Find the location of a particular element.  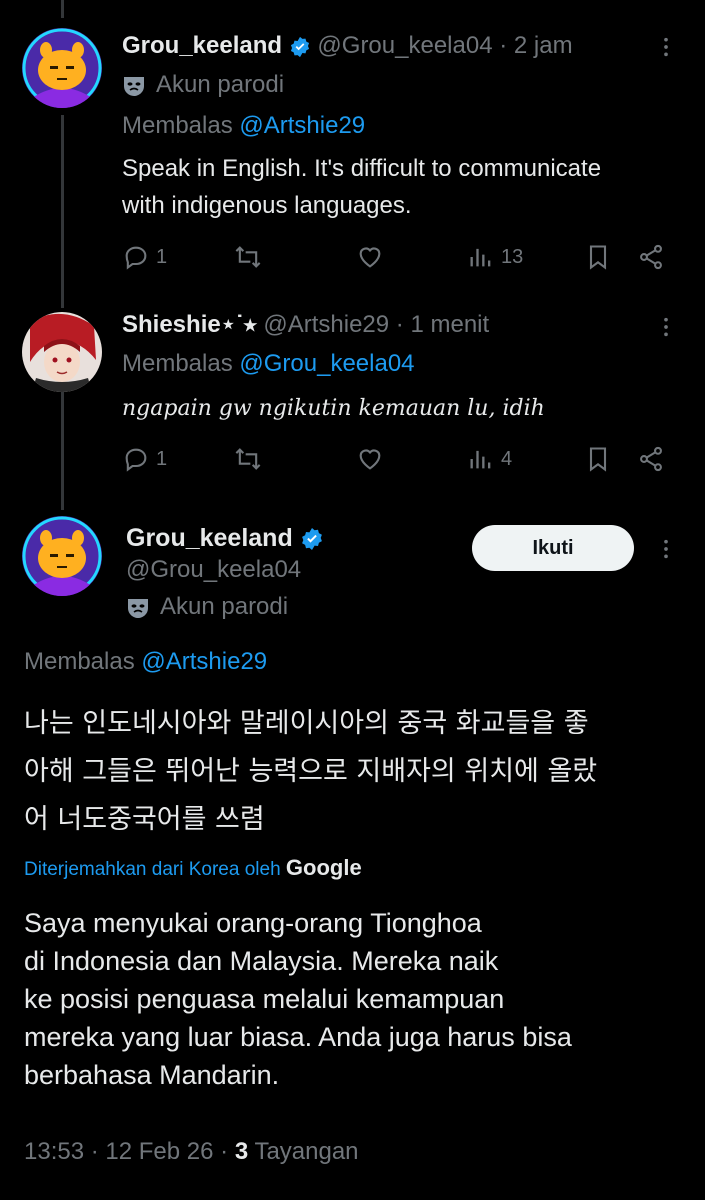

views-count: 4 is located at coordinates (507, 458).